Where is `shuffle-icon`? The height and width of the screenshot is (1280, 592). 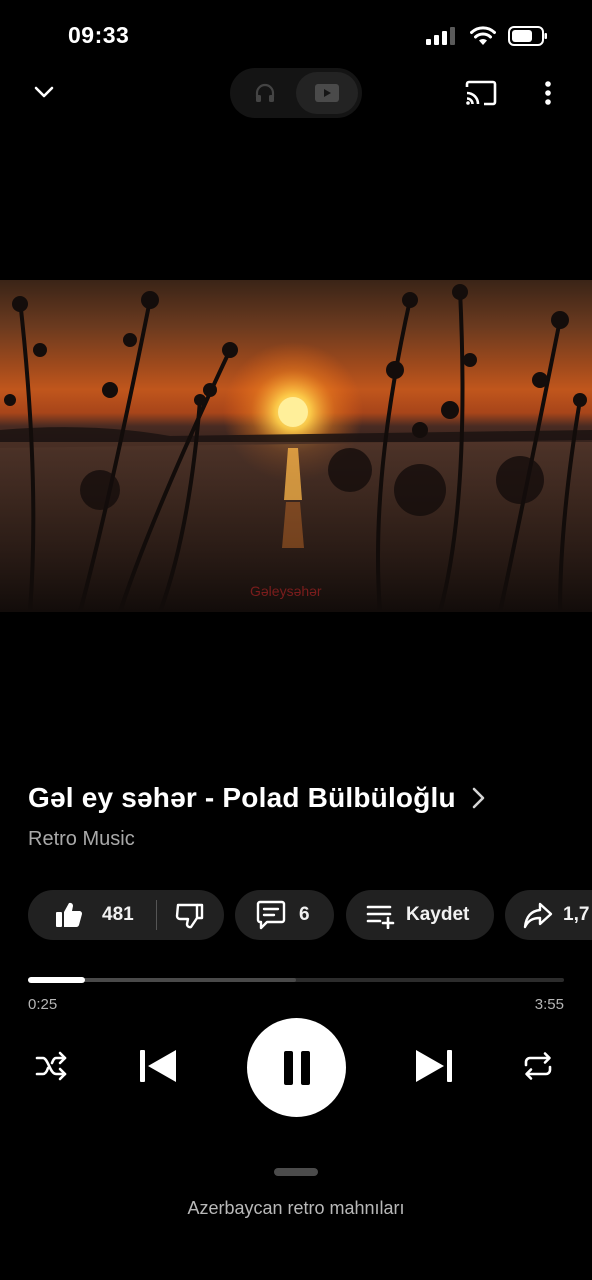 shuffle-icon is located at coordinates (51, 1066).